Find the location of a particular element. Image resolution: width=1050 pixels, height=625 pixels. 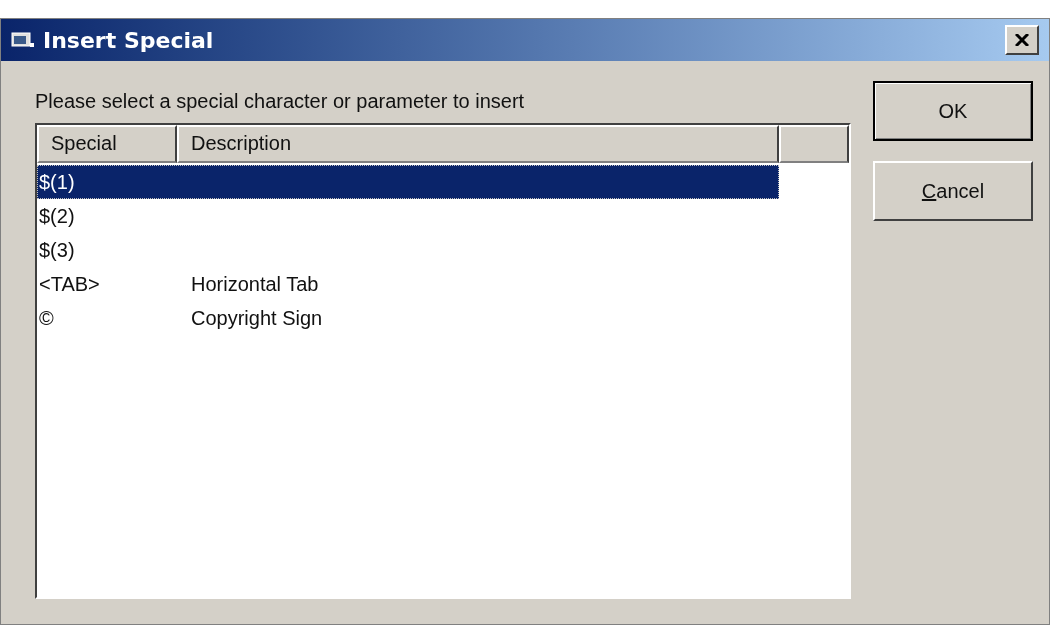

list-row: $(1) is located at coordinates (408, 182).